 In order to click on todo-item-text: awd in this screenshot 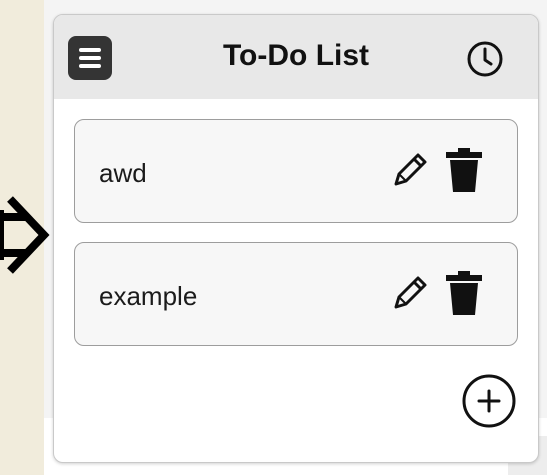, I will do `click(123, 173)`.